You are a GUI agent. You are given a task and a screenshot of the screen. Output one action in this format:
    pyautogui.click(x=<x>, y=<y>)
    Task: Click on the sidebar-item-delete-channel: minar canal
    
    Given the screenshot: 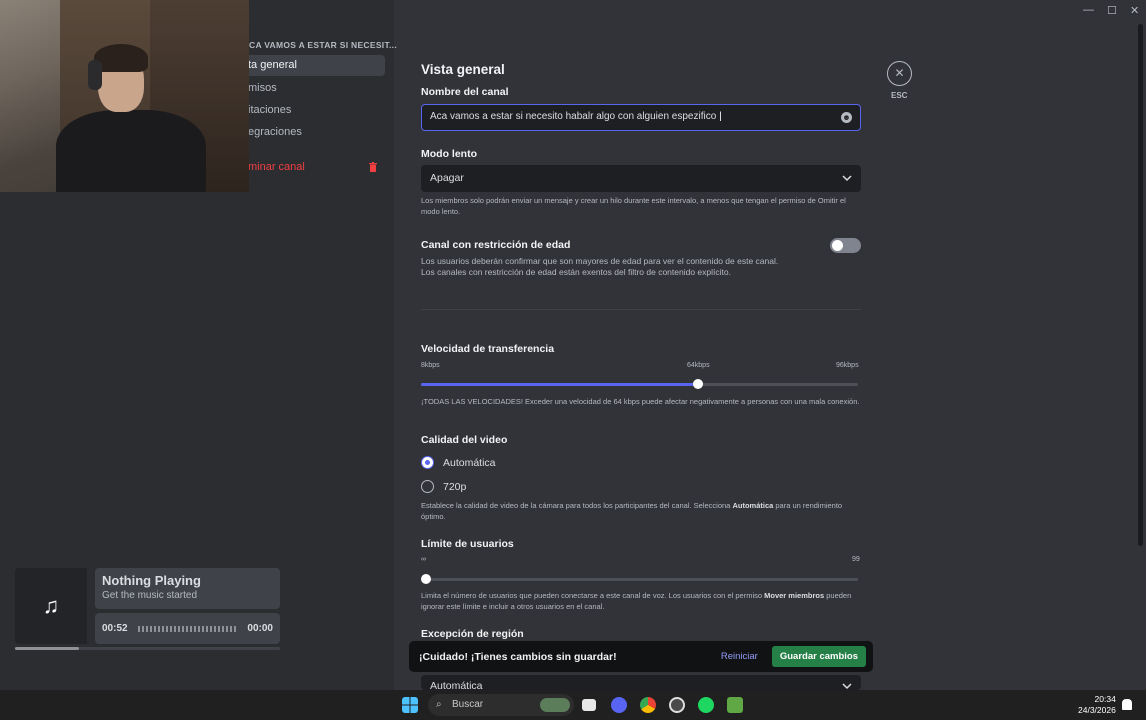 What is the action you would take?
    pyautogui.click(x=314, y=167)
    